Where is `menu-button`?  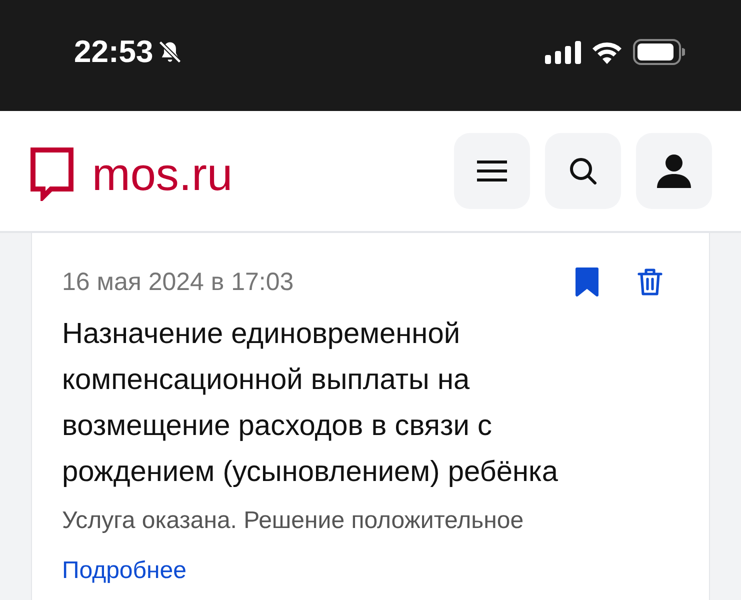 menu-button is located at coordinates (492, 171).